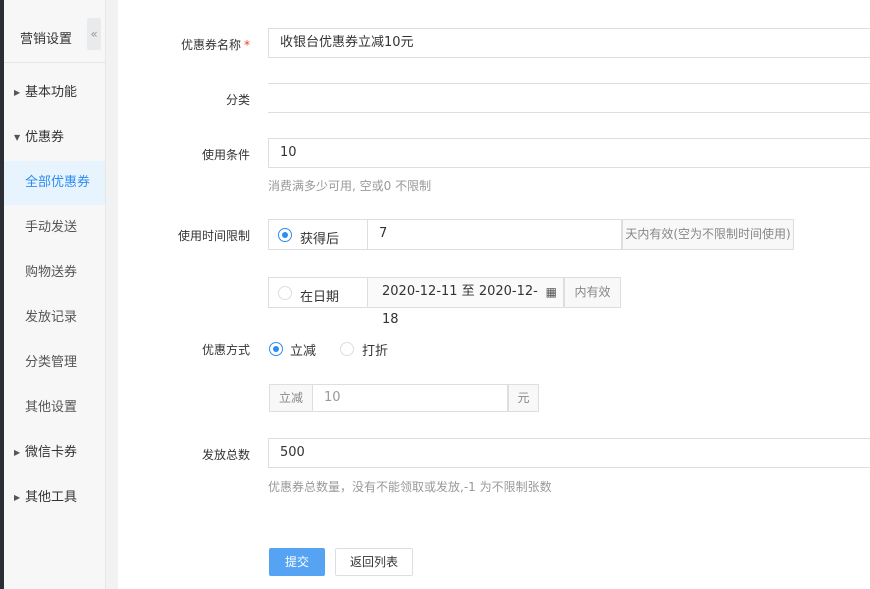  What do you see at coordinates (54, 183) in the screenshot?
I see `sidebar-item-all-coupons: 全部优惠券` at bounding box center [54, 183].